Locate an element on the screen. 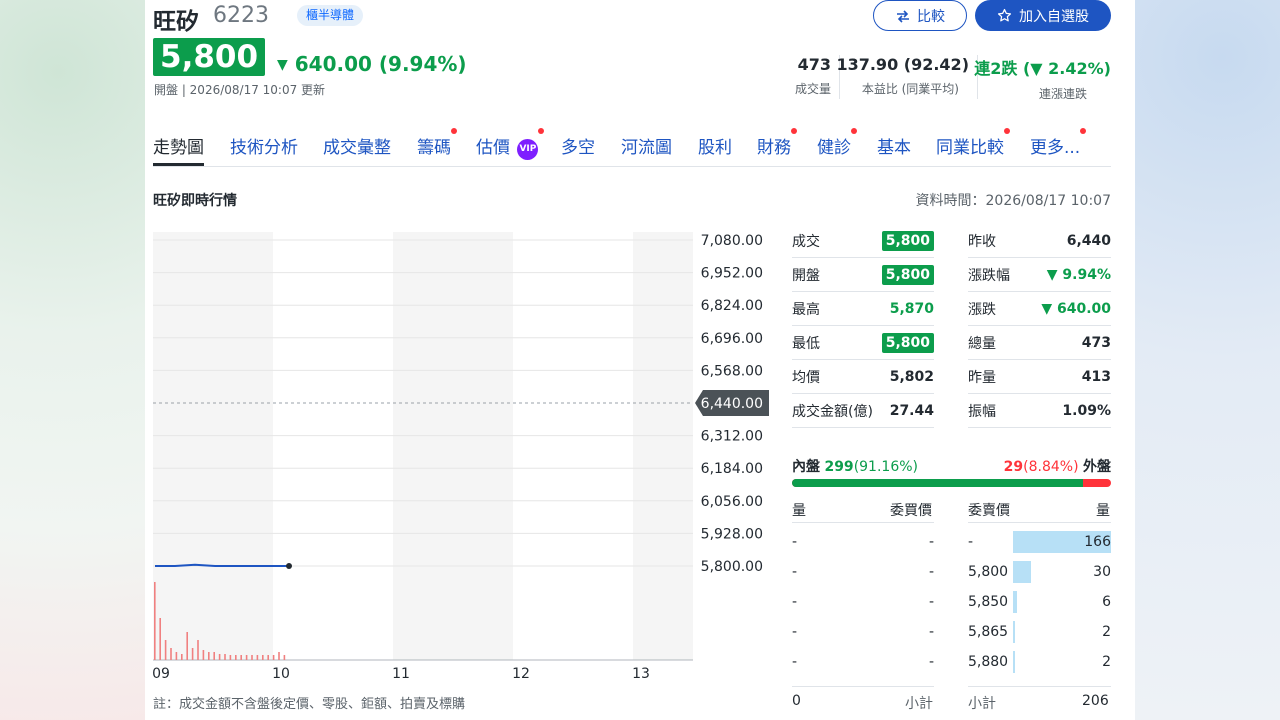 Image resolution: width=1280 pixels, height=720 pixels. quote-row-left: 成交金額(億) 27.44 is located at coordinates (863, 411).